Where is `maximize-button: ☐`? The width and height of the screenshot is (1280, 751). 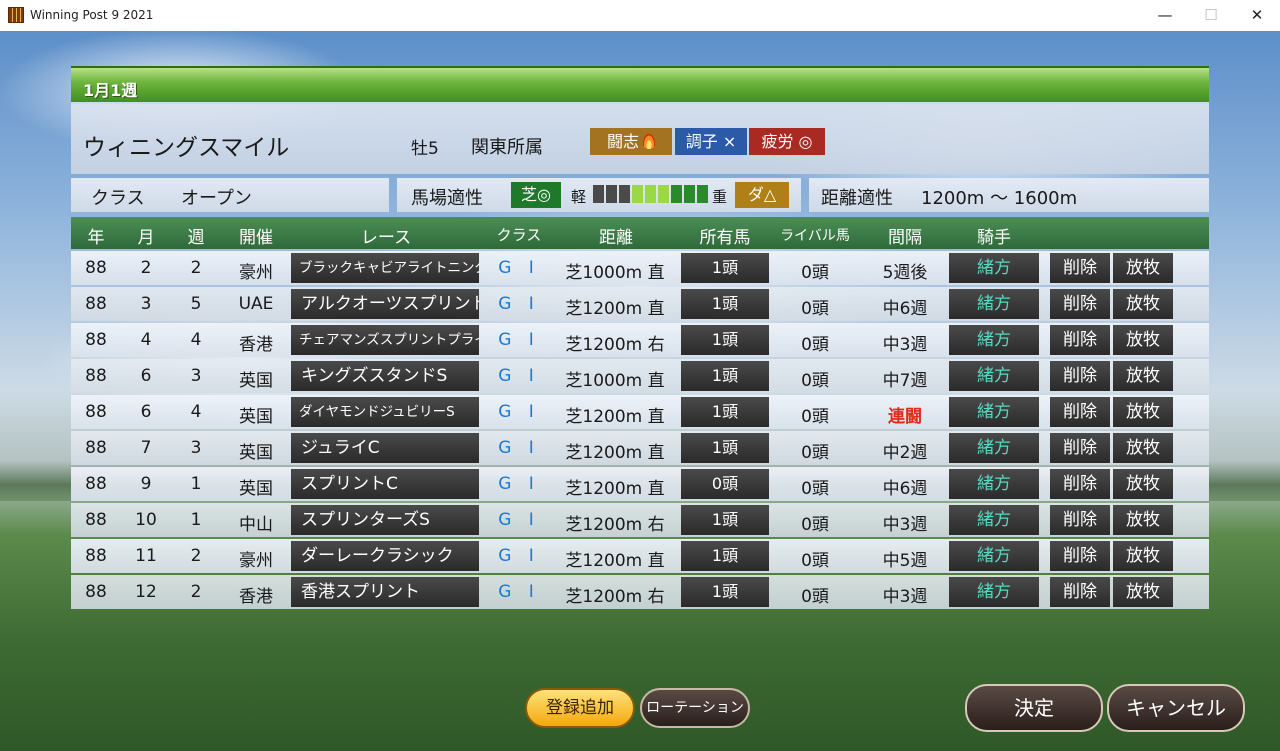
maximize-button: ☐ is located at coordinates (1211, 15).